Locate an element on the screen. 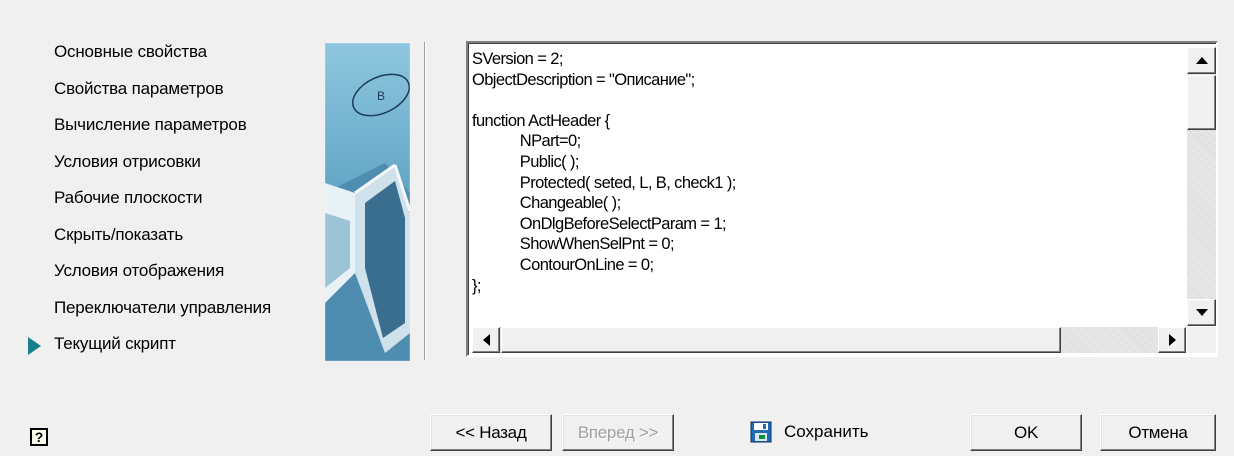  scroll-left-button is located at coordinates (486, 340).